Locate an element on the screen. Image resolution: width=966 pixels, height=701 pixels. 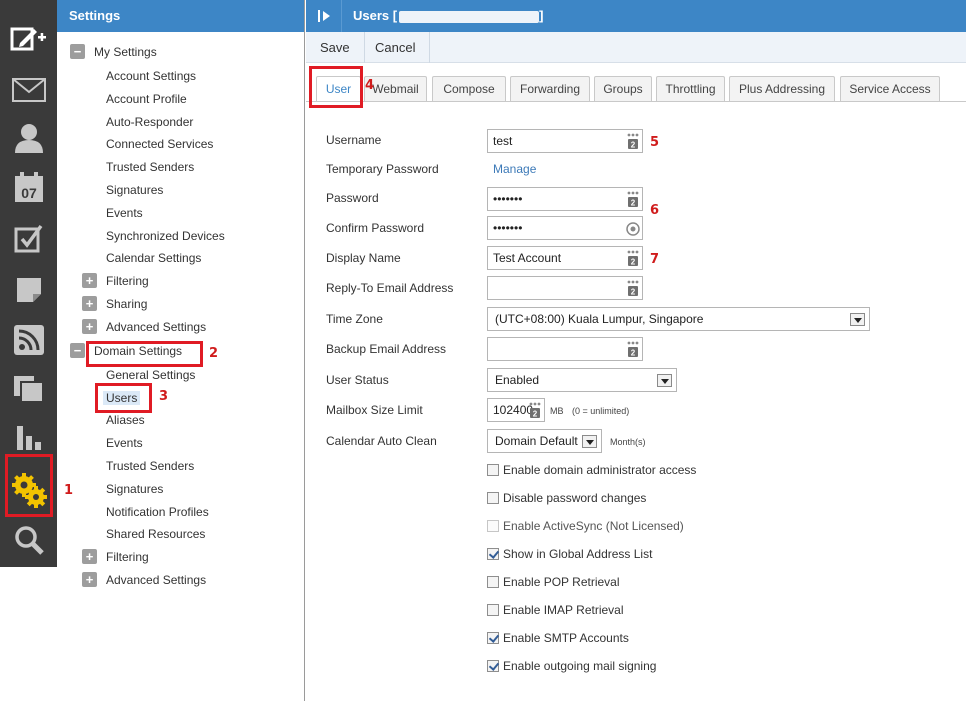
calendar-auto-clean-select: Domain Default is located at coordinates (544, 441).